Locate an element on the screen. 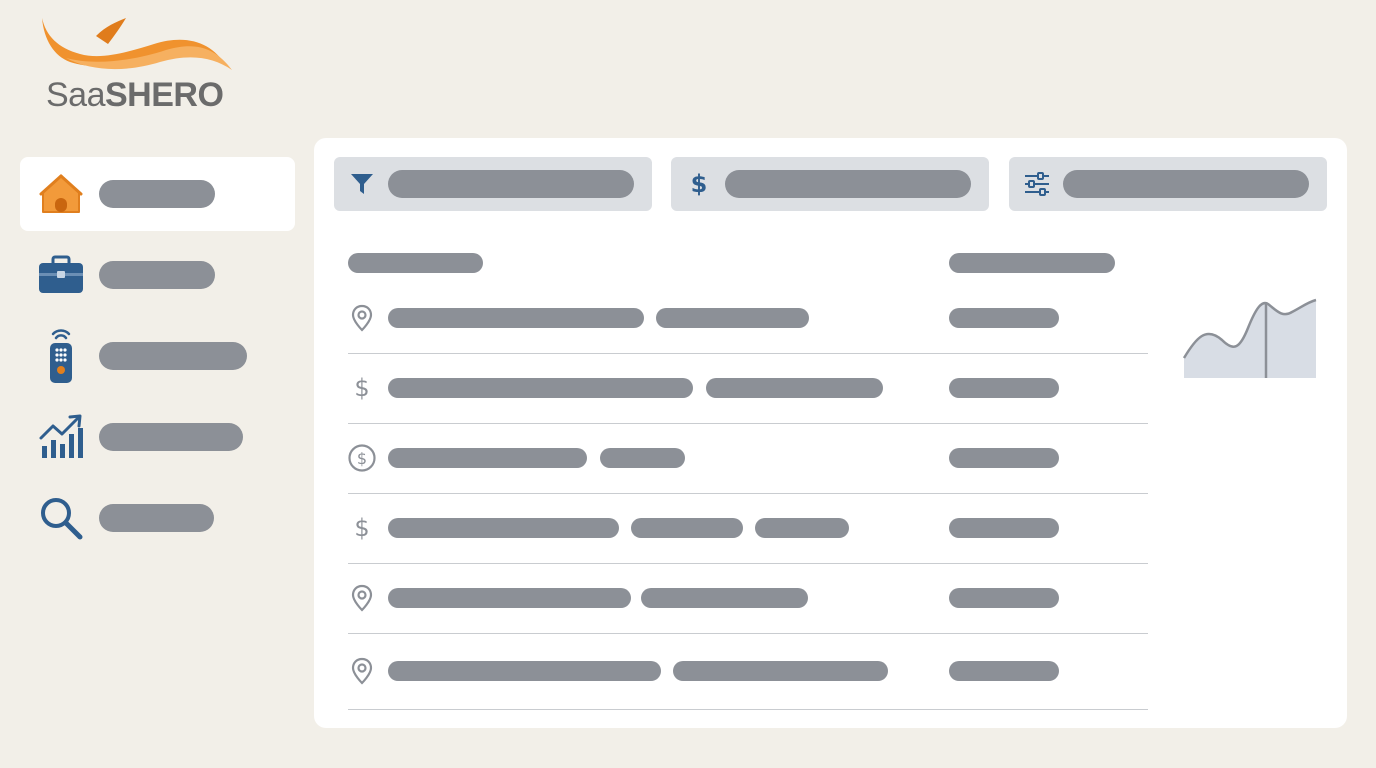 The height and width of the screenshot is (768, 1376). funnel-icon is located at coordinates (362, 184).